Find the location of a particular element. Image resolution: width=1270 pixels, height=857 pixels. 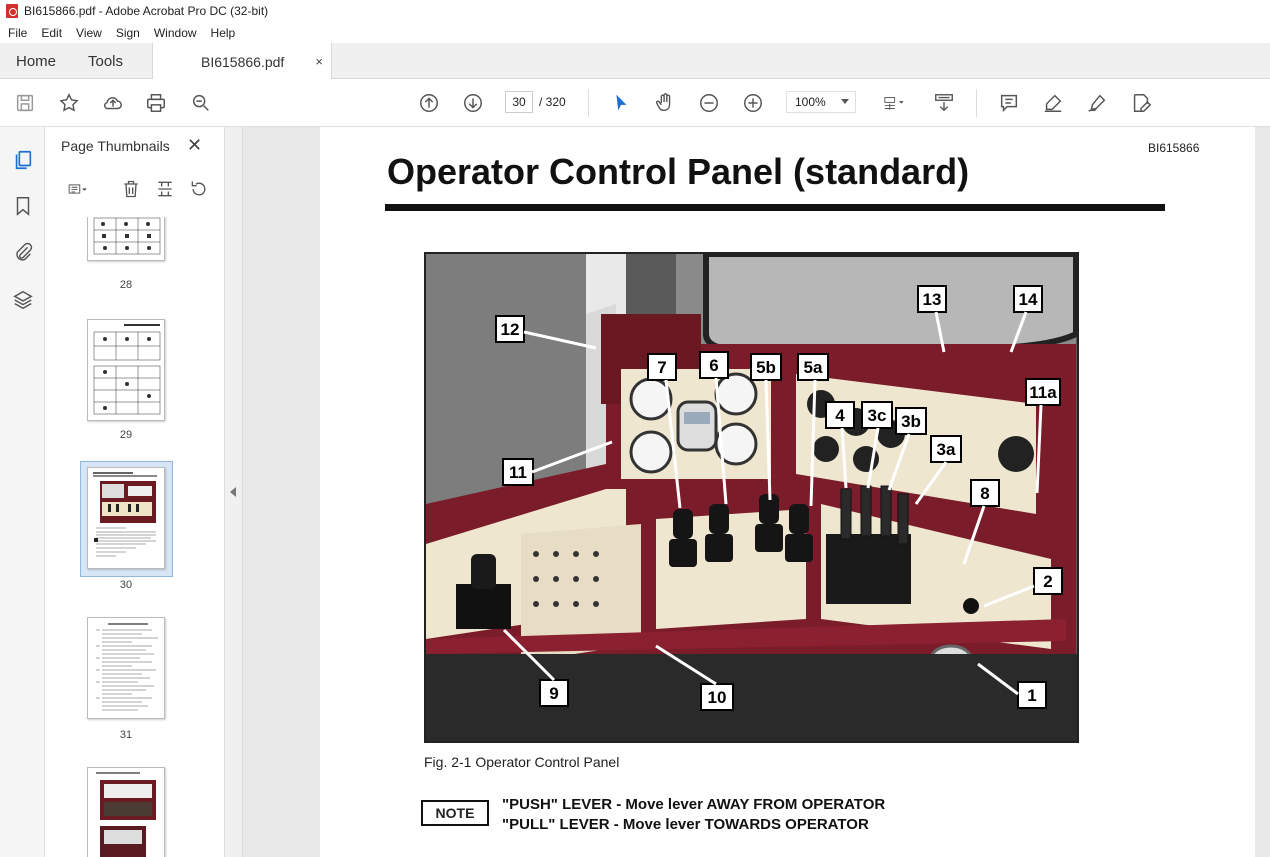

menu-view: View is located at coordinates (88, 33).